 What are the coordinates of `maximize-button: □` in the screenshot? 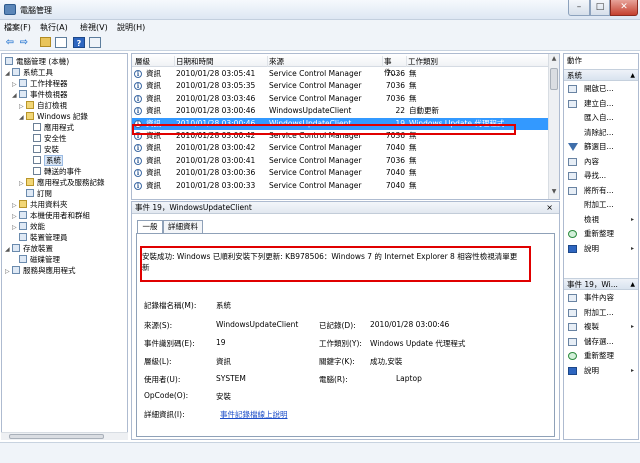 It's located at (600, 8).